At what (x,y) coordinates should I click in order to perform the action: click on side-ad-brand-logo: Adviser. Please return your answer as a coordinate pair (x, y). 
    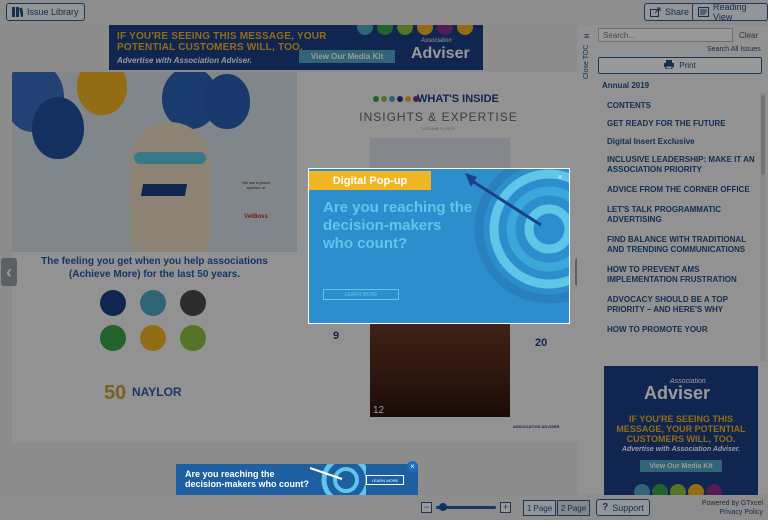
    Looking at the image, I should click on (677, 393).